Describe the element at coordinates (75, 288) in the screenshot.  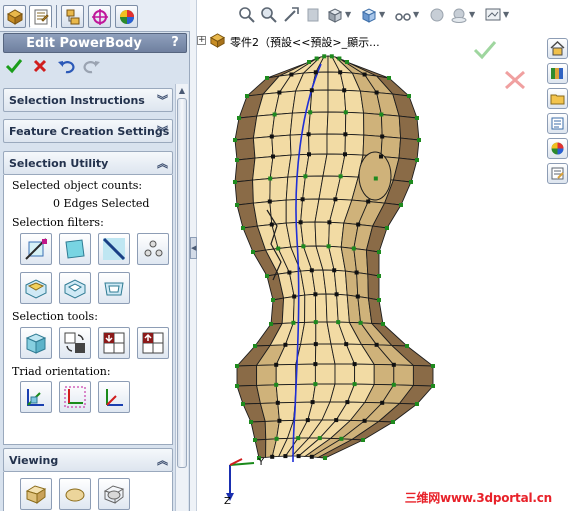
I see `select-loop-button` at that location.